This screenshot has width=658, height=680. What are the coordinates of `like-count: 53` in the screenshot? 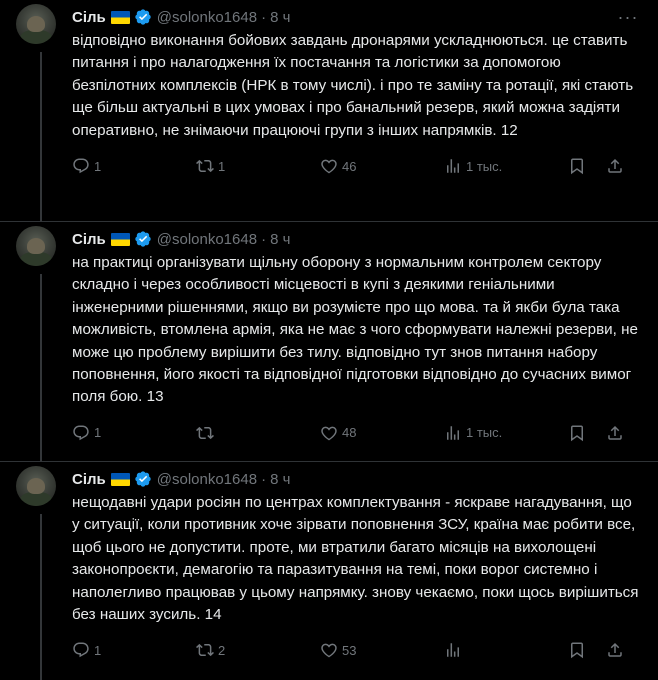 It's located at (349, 650).